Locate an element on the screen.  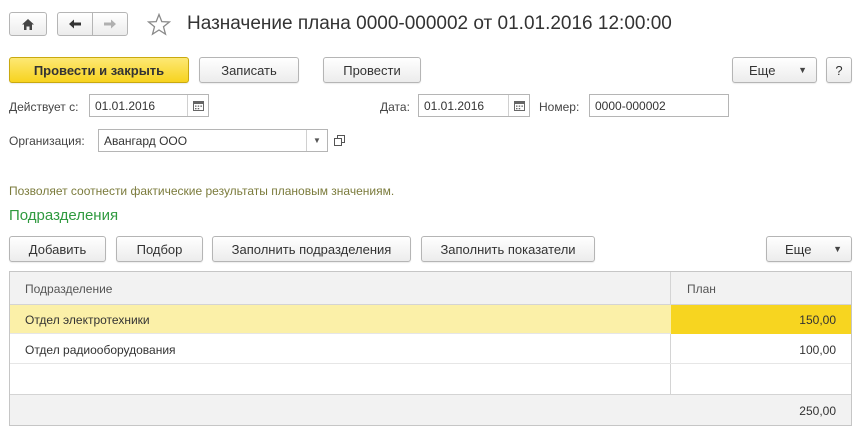
org-value: Авангард ООО is located at coordinates (146, 140).